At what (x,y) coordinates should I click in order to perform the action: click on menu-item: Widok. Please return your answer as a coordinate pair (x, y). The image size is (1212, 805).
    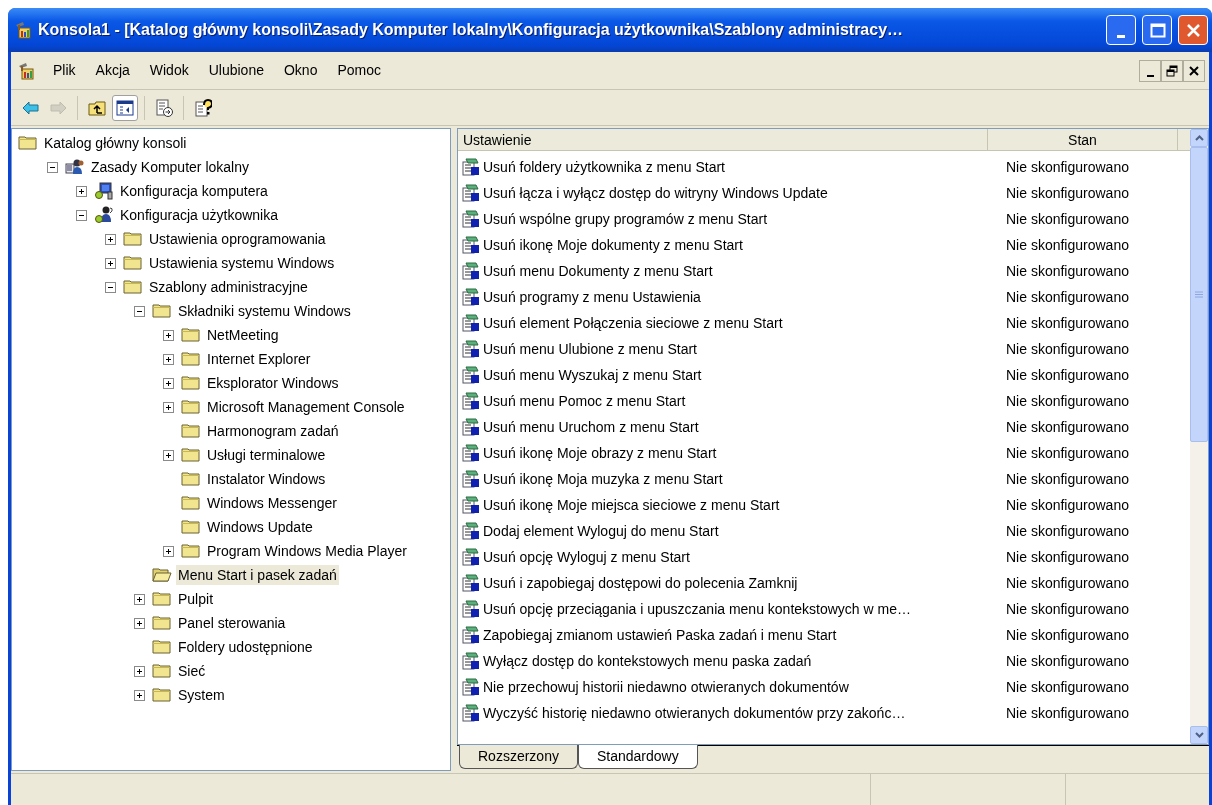
    Looking at the image, I should click on (169, 70).